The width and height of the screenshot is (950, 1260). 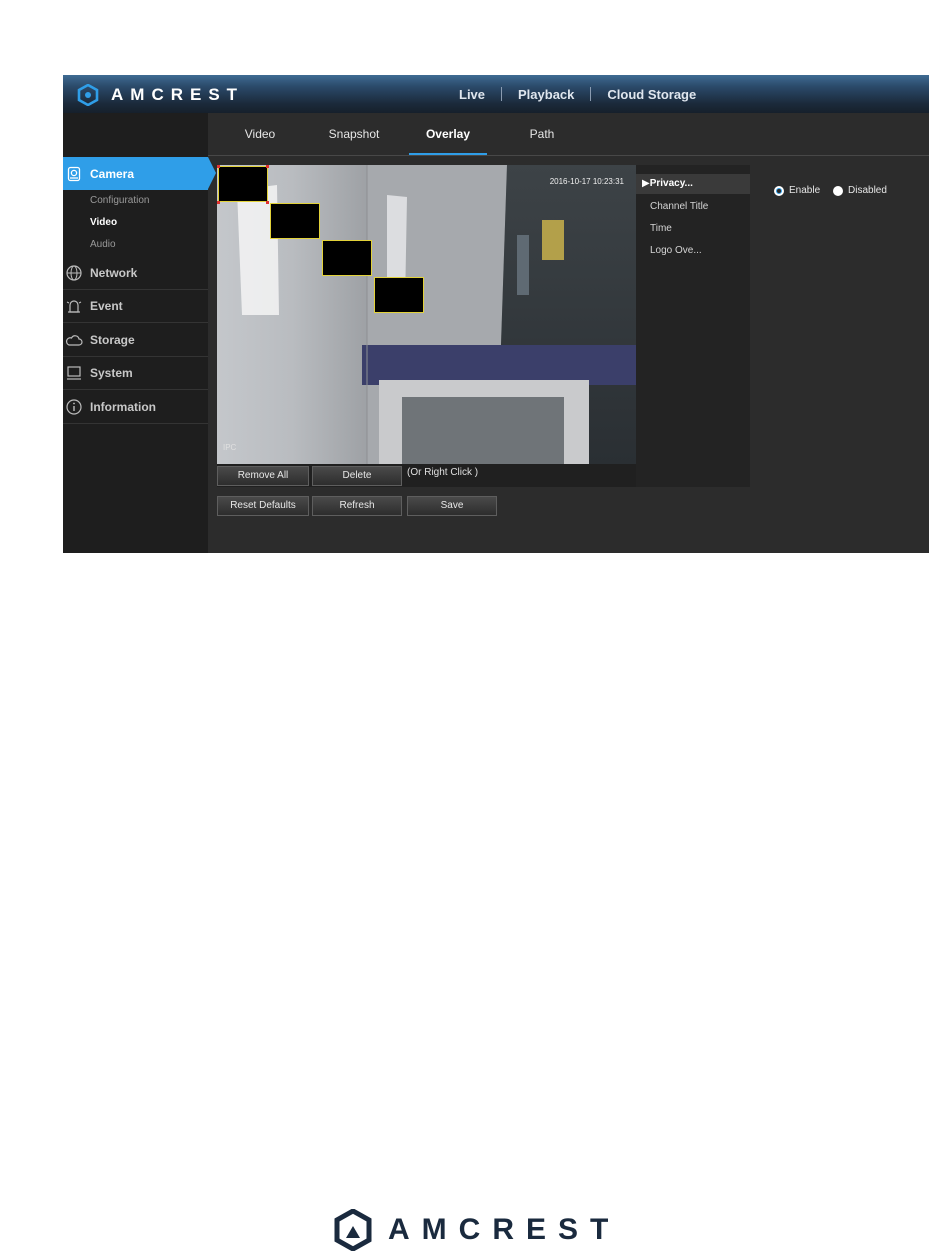 I want to click on delete-button: Delete, so click(x=357, y=476).